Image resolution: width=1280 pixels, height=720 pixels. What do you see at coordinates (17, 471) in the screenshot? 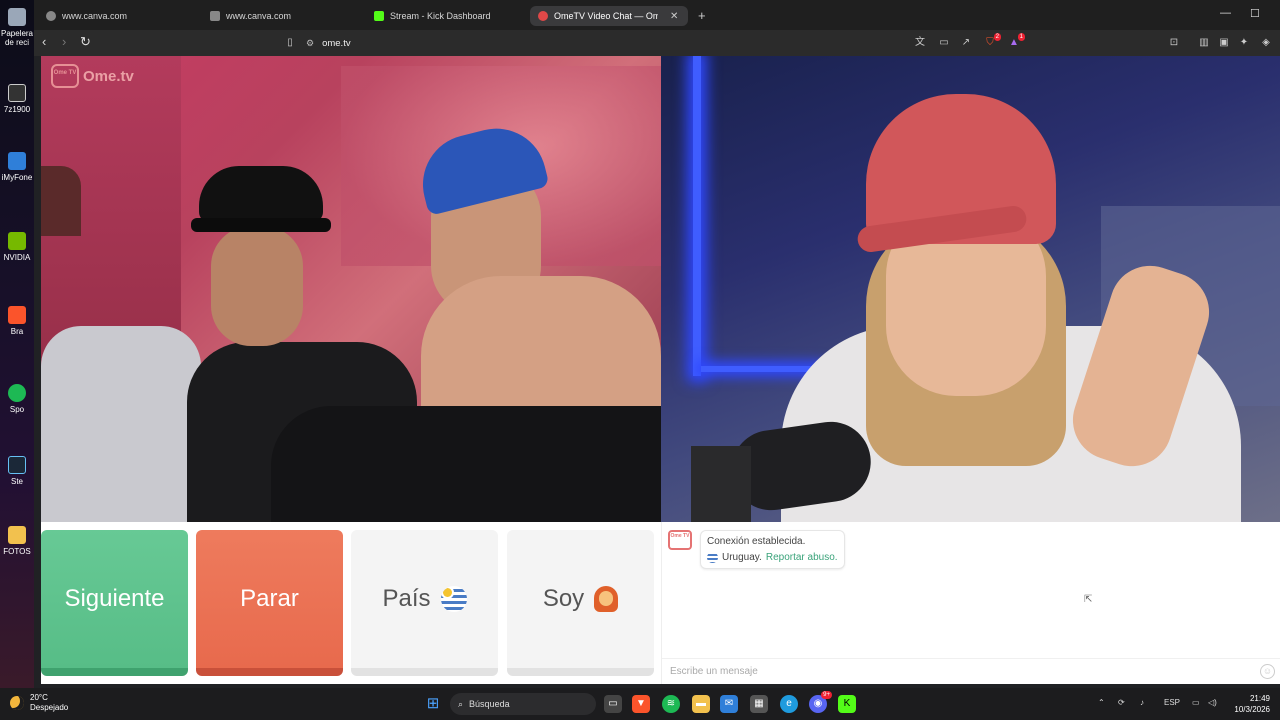
I see `desktop-item-steam: Ste` at bounding box center [17, 471].